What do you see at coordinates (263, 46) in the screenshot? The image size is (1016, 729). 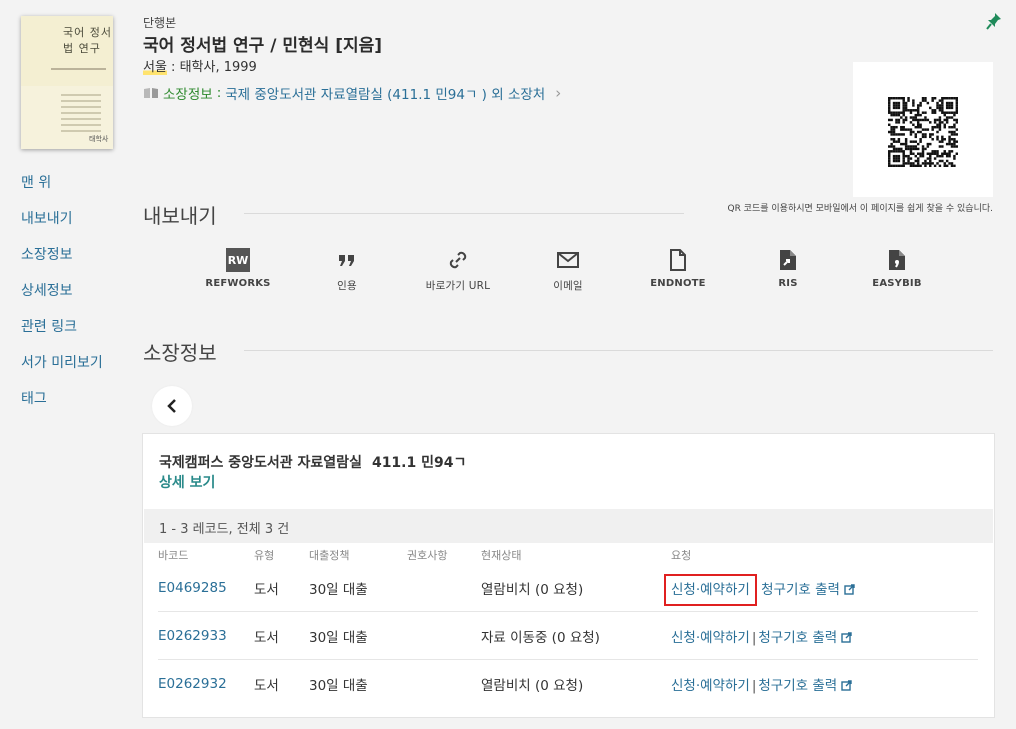 I see `book-title: 국어 정서법 연구 / 민현식 [지음]` at bounding box center [263, 46].